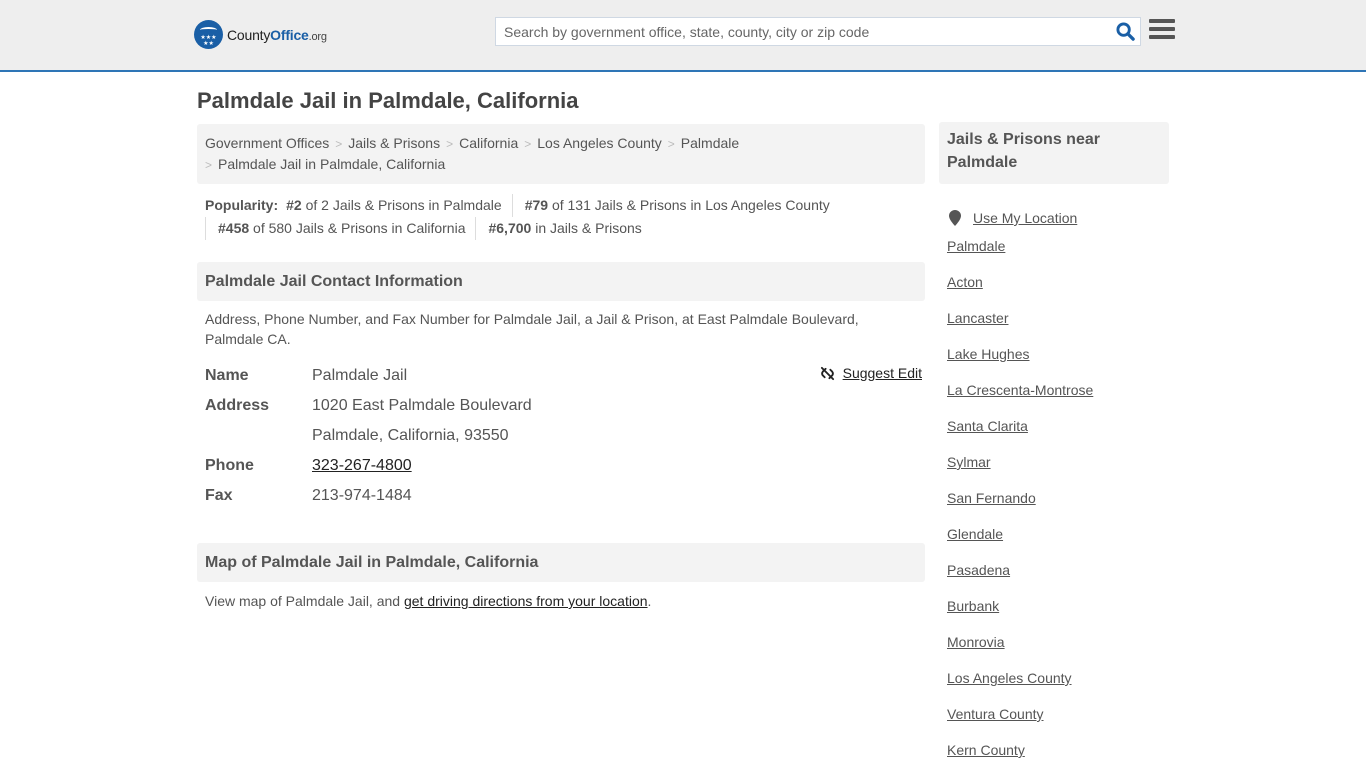 Image resolution: width=1366 pixels, height=776 pixels. What do you see at coordinates (394, 205) in the screenshot?
I see `popularity-item: #2 of 2 Jails & Prisons in Palmdale` at bounding box center [394, 205].